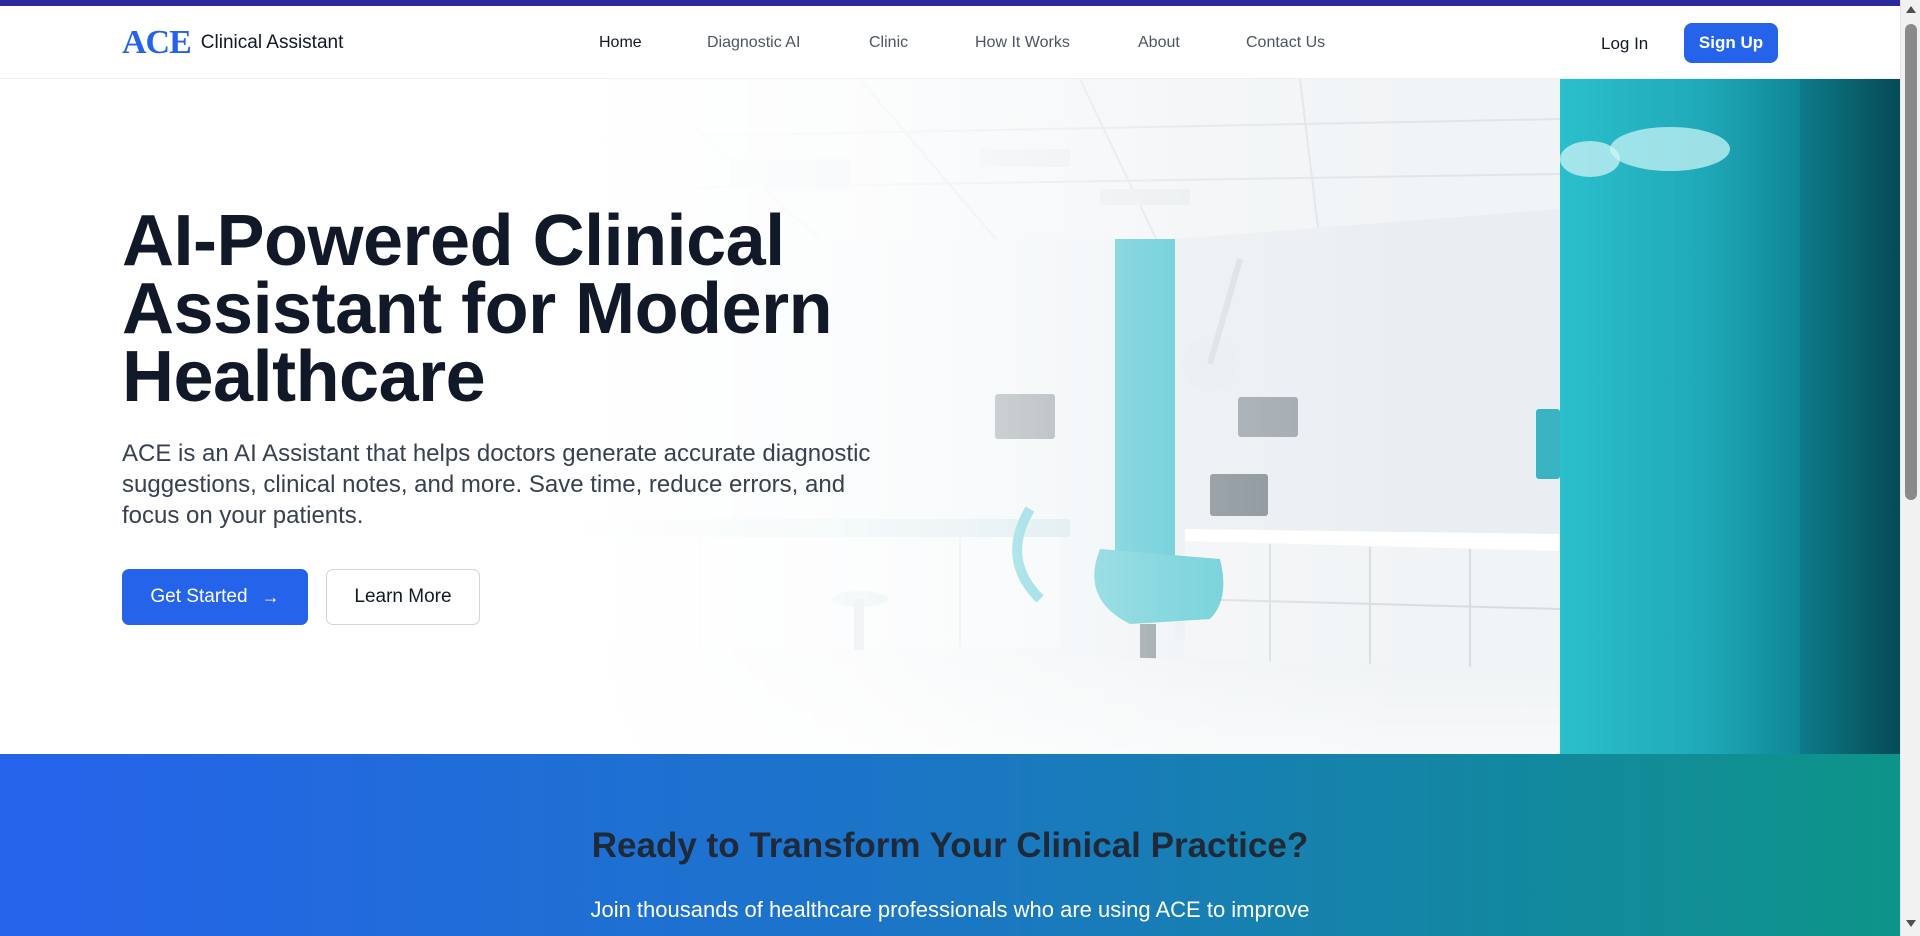  What do you see at coordinates (304, 377) in the screenshot?
I see `hero-title-line-3: Healthcare` at bounding box center [304, 377].